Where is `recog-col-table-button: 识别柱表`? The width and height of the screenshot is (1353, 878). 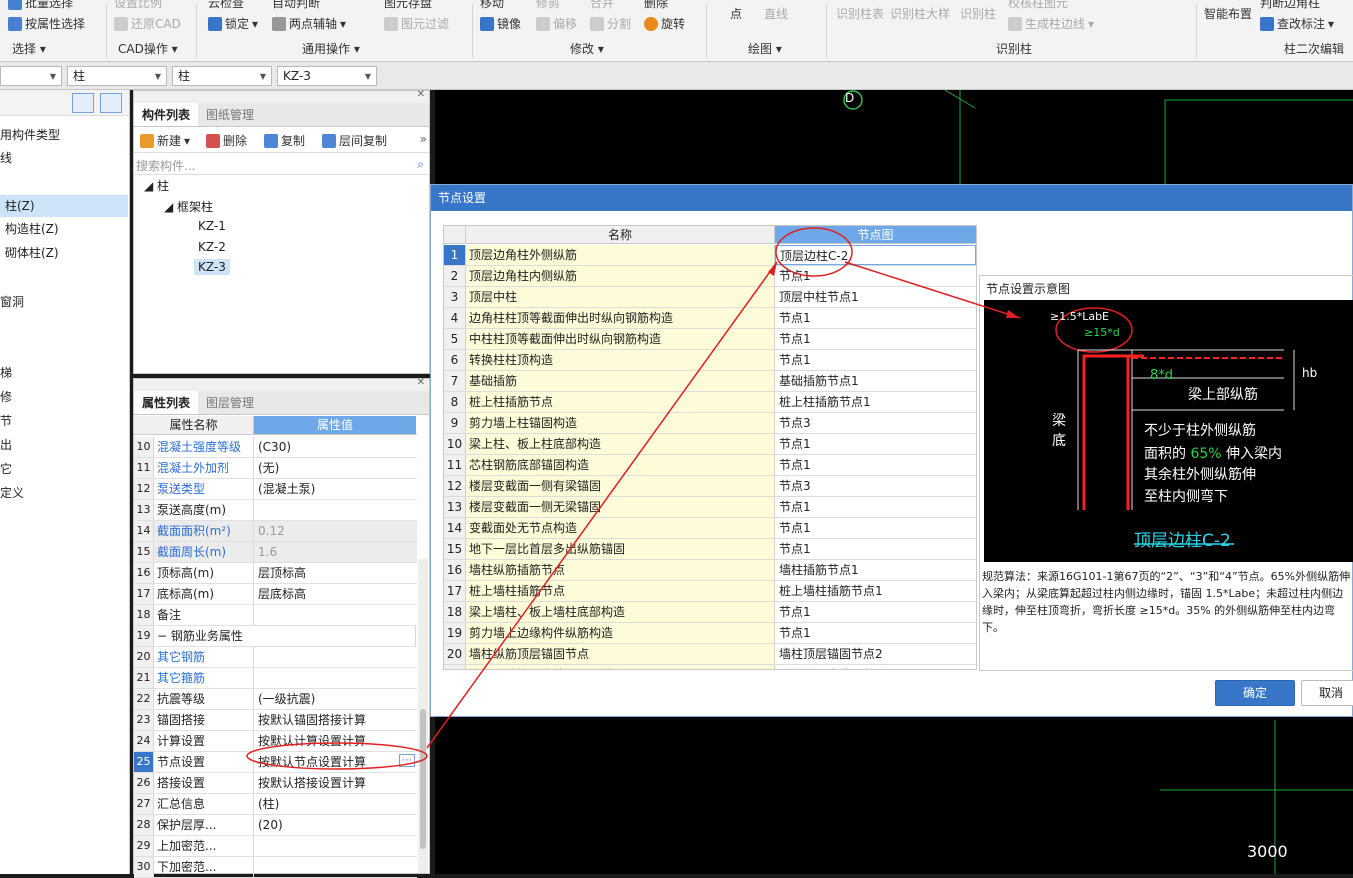 recog-col-table-button: 识别柱表 is located at coordinates (860, 13).